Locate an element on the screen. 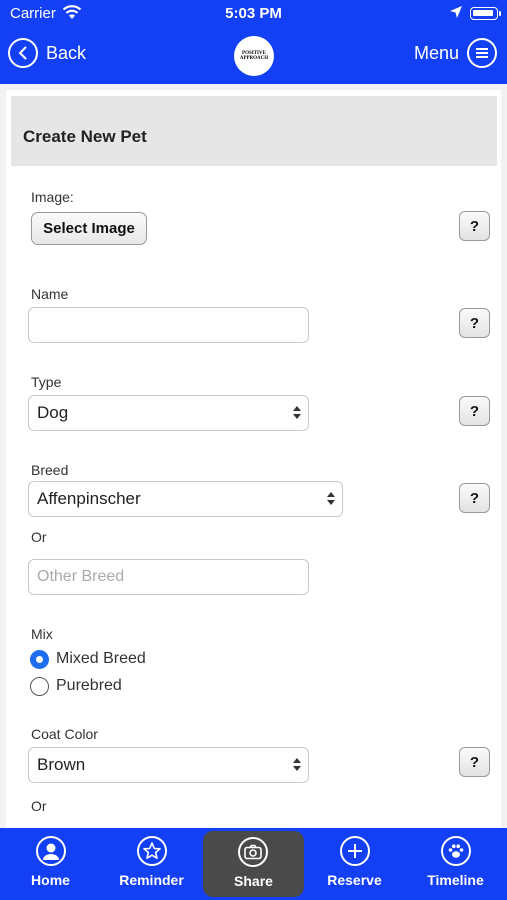  tab-reminder: Reminder is located at coordinates (151, 864).